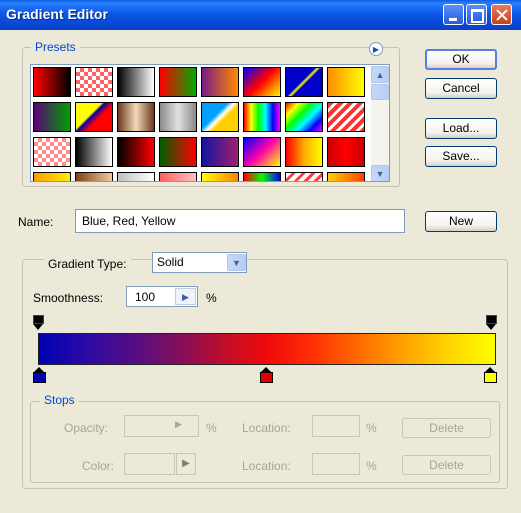  I want to click on color-location-input, so click(336, 464).